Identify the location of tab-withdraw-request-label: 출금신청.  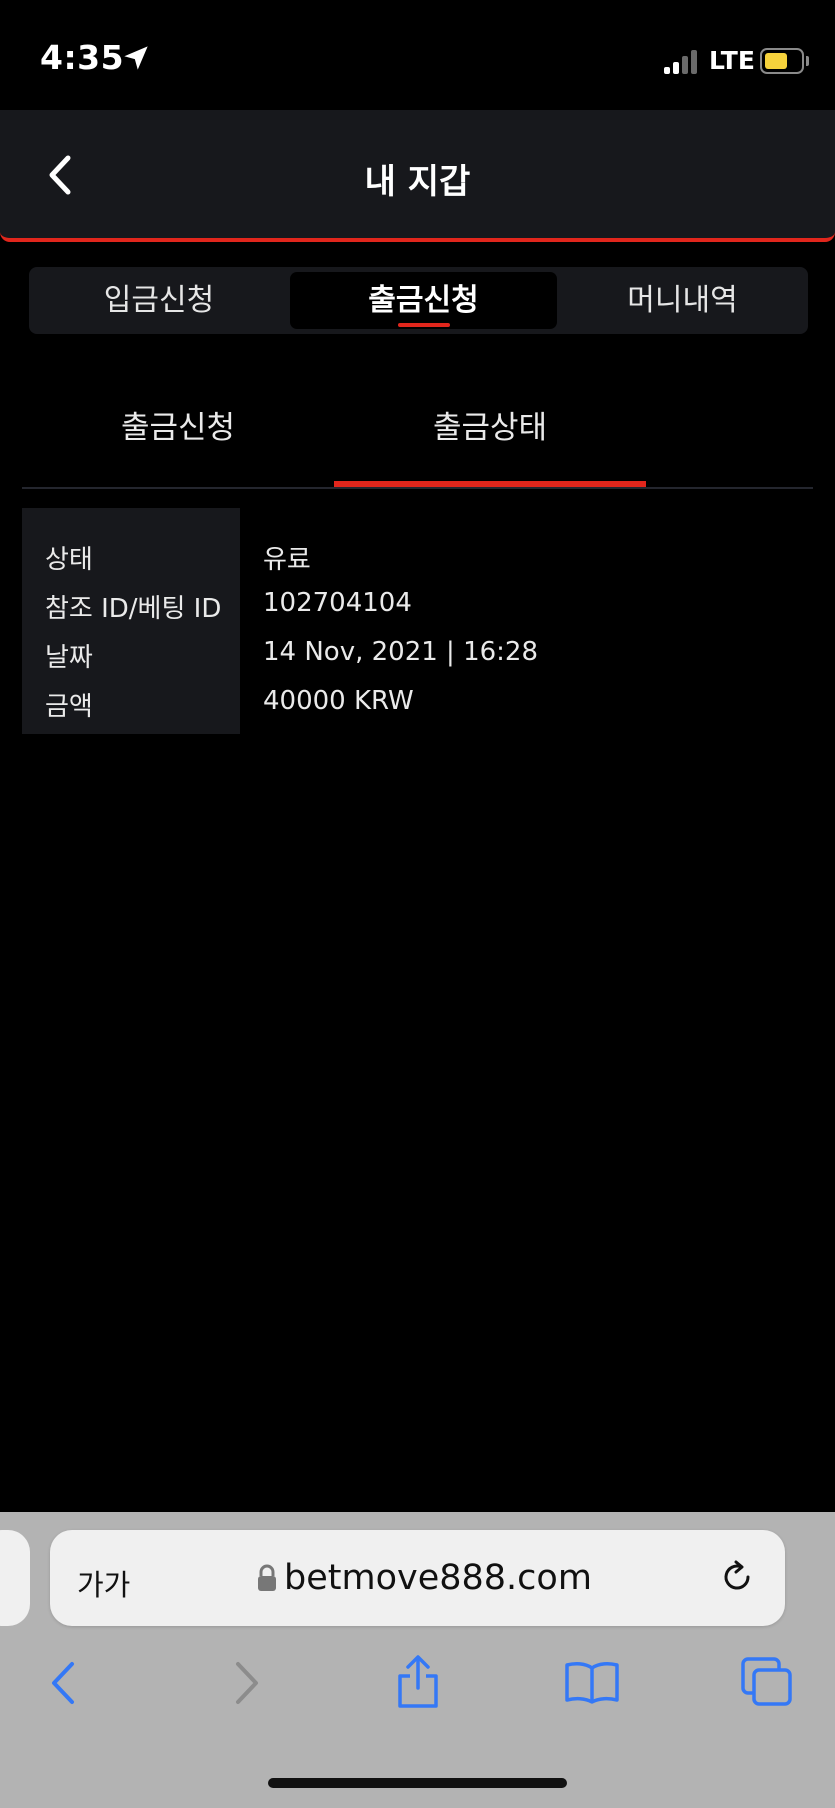
(423, 300).